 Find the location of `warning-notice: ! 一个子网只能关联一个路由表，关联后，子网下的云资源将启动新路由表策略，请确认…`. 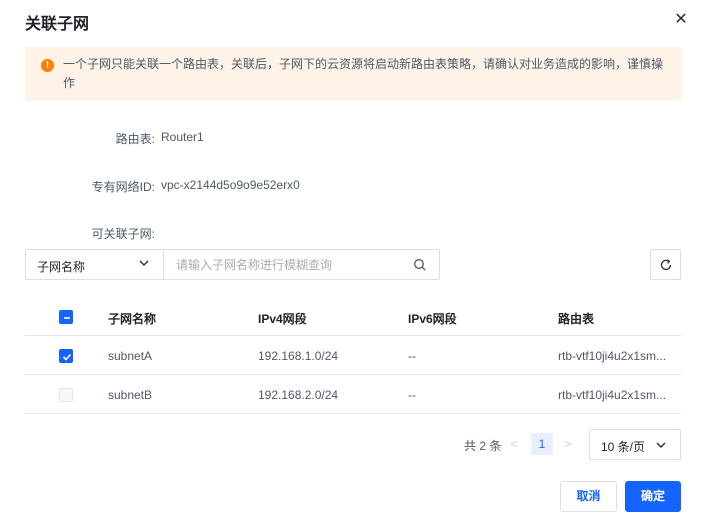

warning-notice: ! 一个子网只能关联一个路由表，关联后，子网下的云资源将启动新路由表策略，请确认… is located at coordinates (353, 74).